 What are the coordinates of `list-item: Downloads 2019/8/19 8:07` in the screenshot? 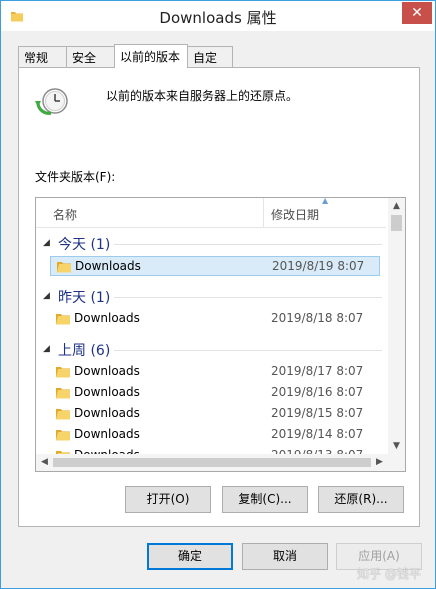 It's located at (215, 266).